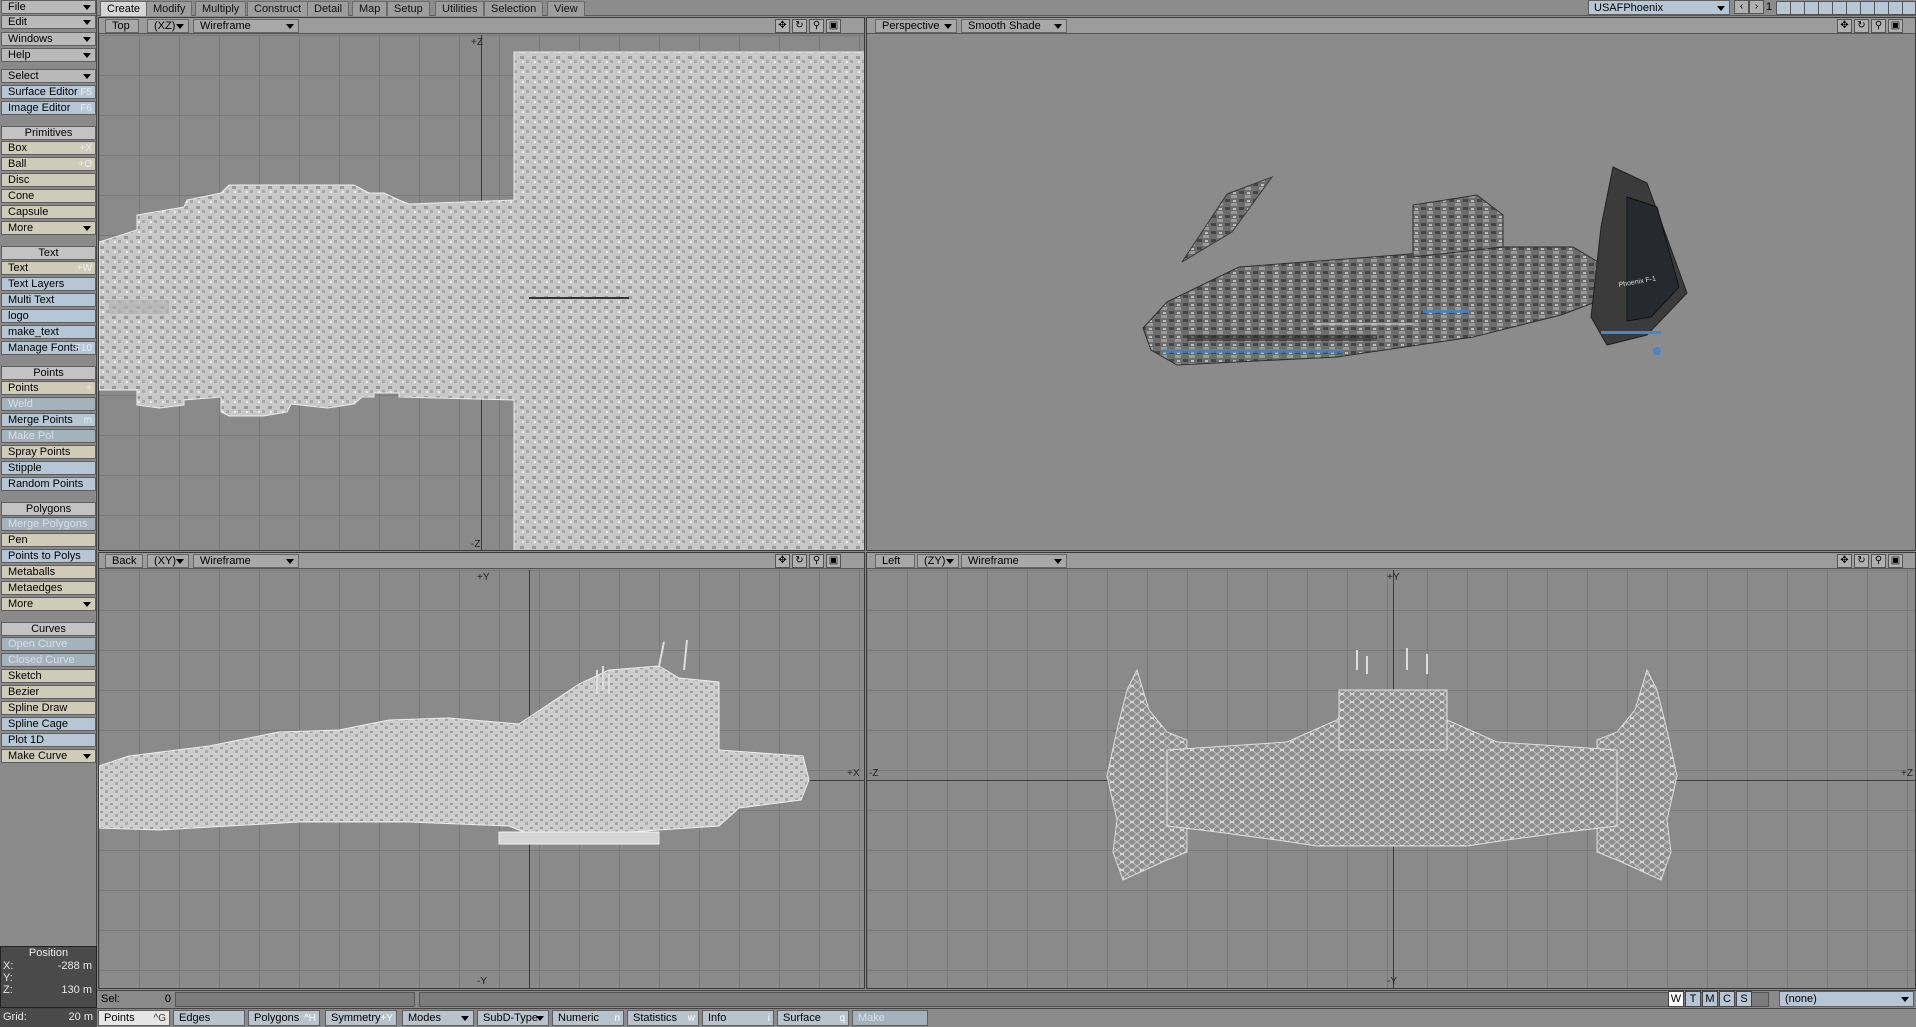  What do you see at coordinates (1756, 7) in the screenshot?
I see `next-layer-icon: ›` at bounding box center [1756, 7].